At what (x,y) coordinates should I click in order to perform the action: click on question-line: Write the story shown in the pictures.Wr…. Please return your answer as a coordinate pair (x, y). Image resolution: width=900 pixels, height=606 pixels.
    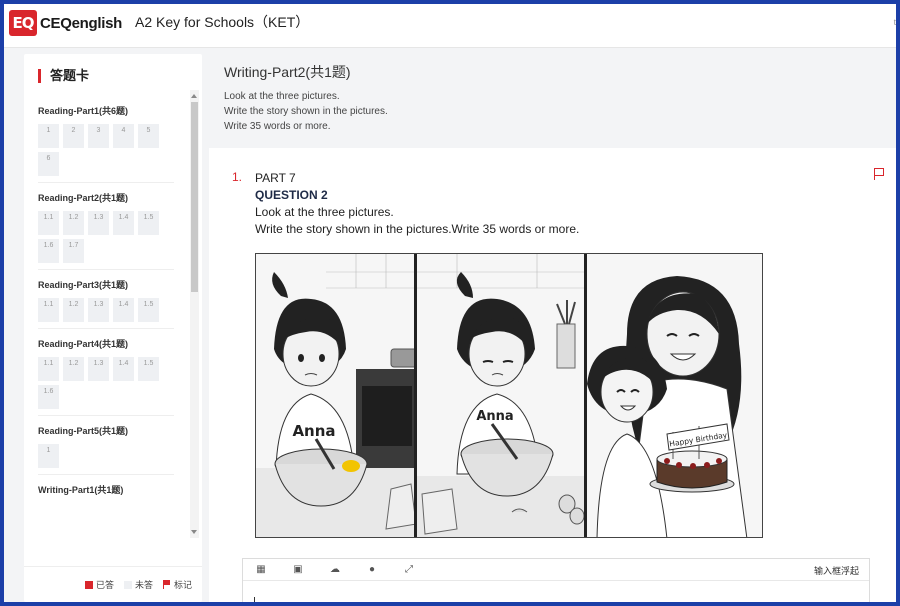
    Looking at the image, I should click on (417, 229).